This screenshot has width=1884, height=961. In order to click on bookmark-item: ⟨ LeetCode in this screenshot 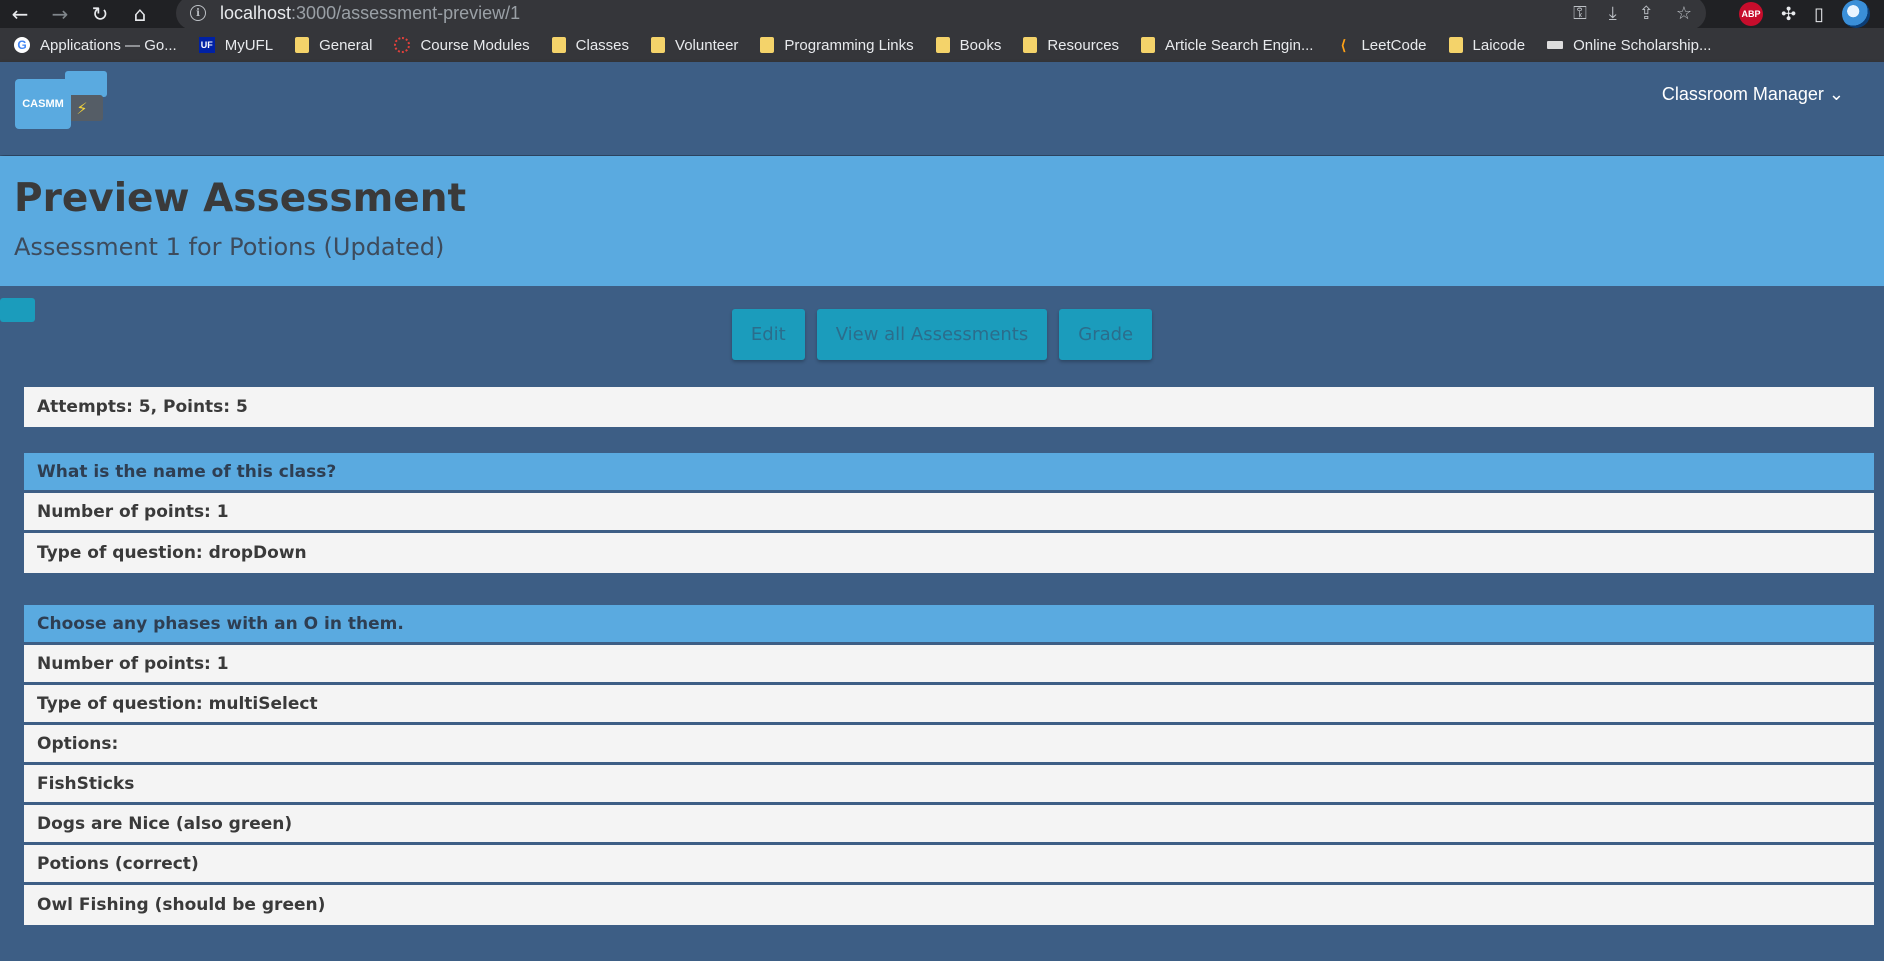, I will do `click(1381, 45)`.